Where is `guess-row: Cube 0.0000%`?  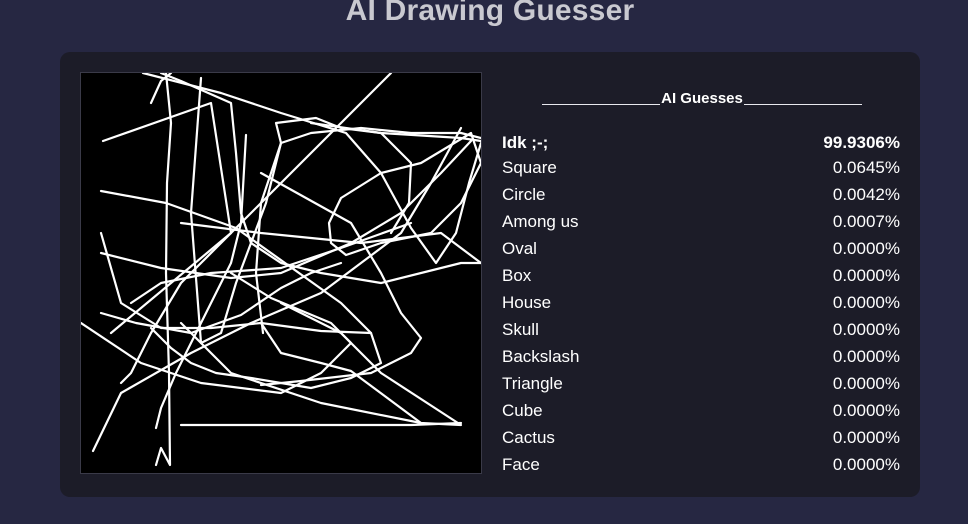
guess-row: Cube 0.0000% is located at coordinates (701, 410).